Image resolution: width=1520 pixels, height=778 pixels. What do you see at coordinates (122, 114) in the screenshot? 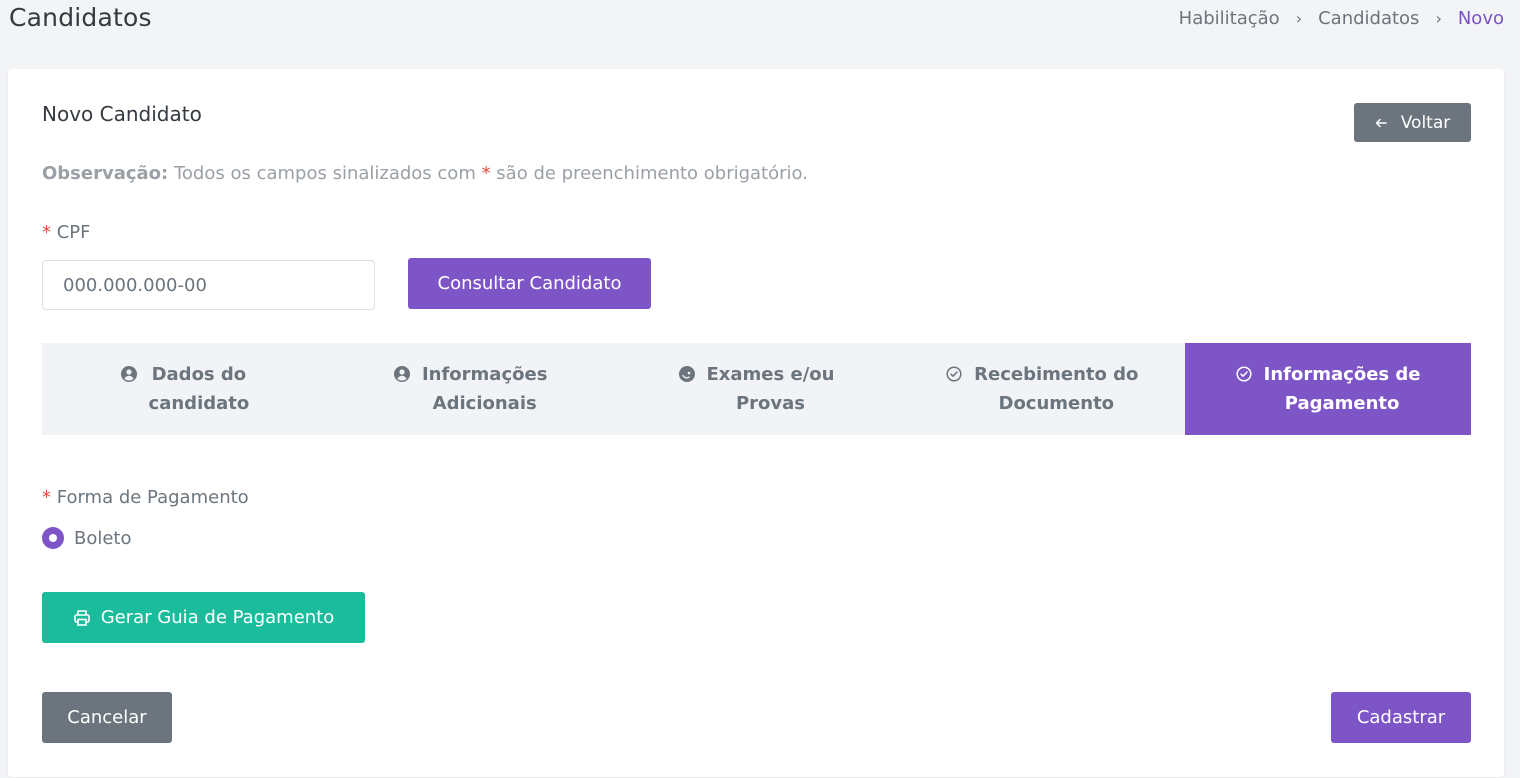
I see `card-title: Novo Candidato` at bounding box center [122, 114].